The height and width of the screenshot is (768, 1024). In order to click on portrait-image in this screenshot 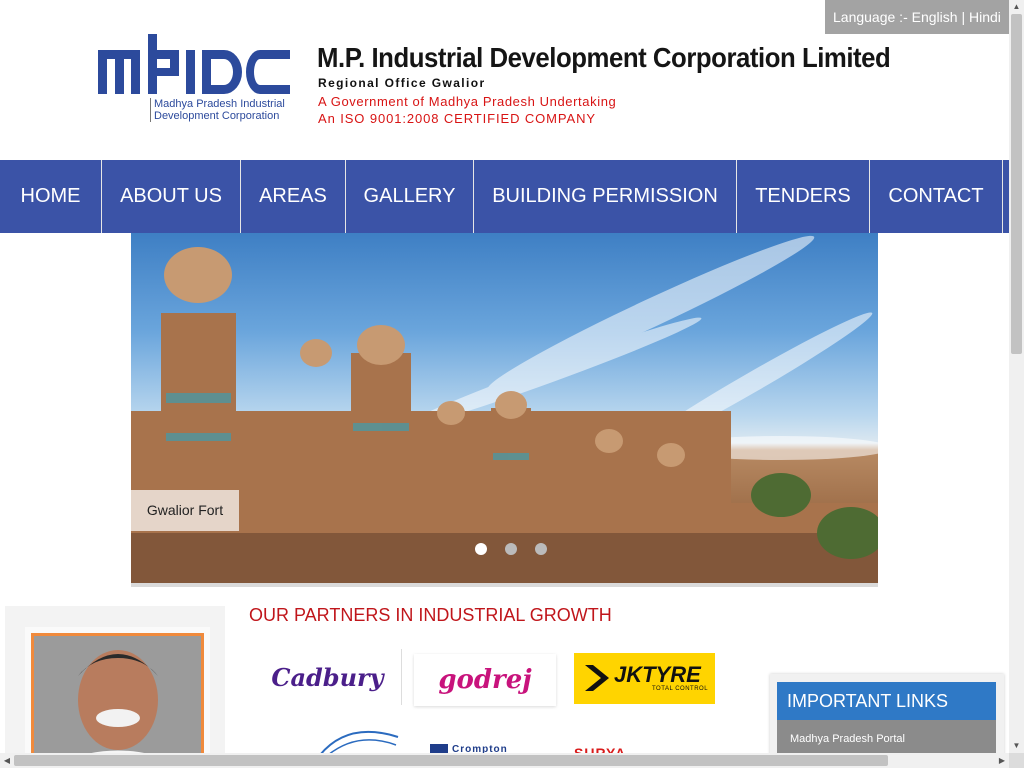, I will do `click(117, 700)`.